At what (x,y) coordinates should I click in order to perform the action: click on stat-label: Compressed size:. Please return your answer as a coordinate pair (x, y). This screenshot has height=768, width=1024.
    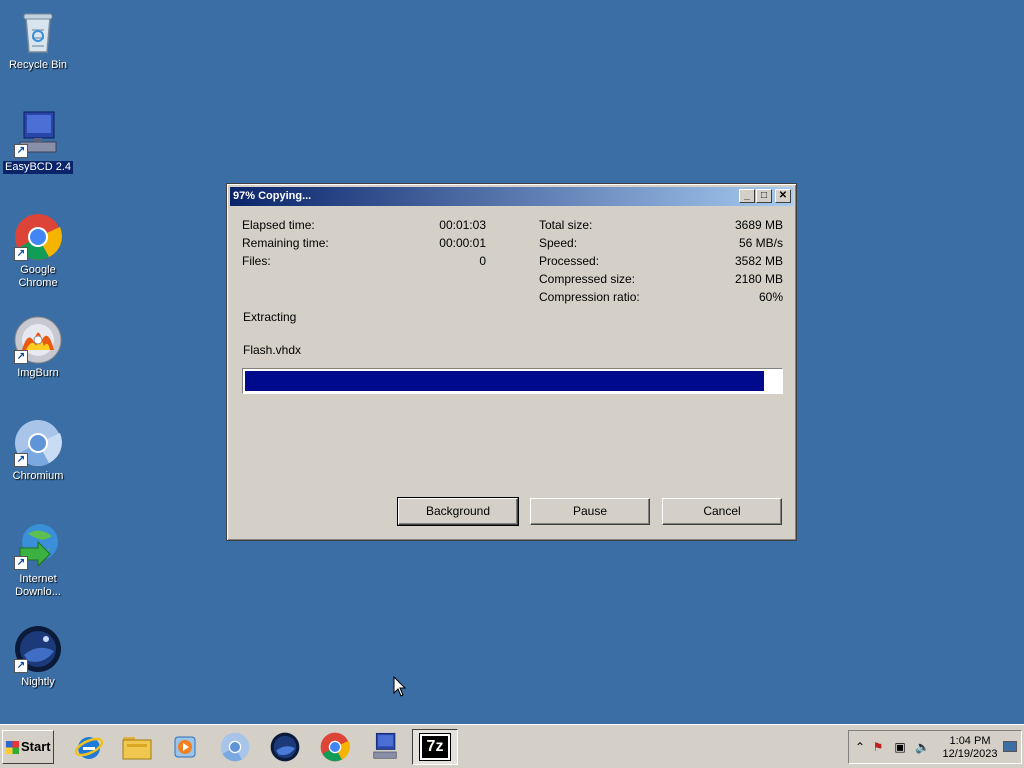
    Looking at the image, I should click on (587, 279).